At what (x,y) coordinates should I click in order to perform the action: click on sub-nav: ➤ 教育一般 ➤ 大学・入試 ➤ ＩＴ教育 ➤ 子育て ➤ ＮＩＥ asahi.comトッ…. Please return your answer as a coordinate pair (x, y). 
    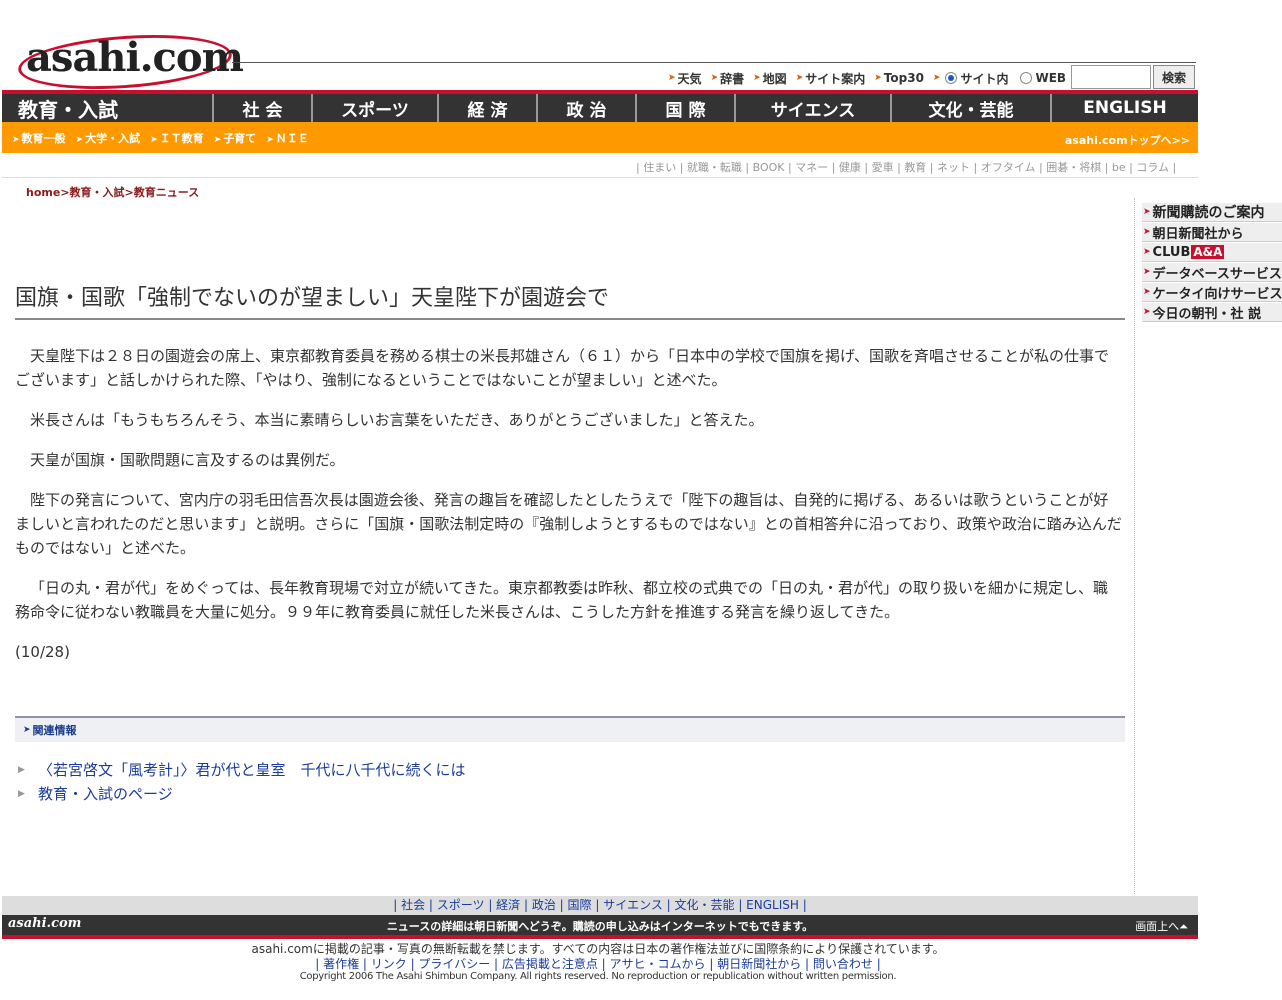
    Looking at the image, I should click on (600, 137).